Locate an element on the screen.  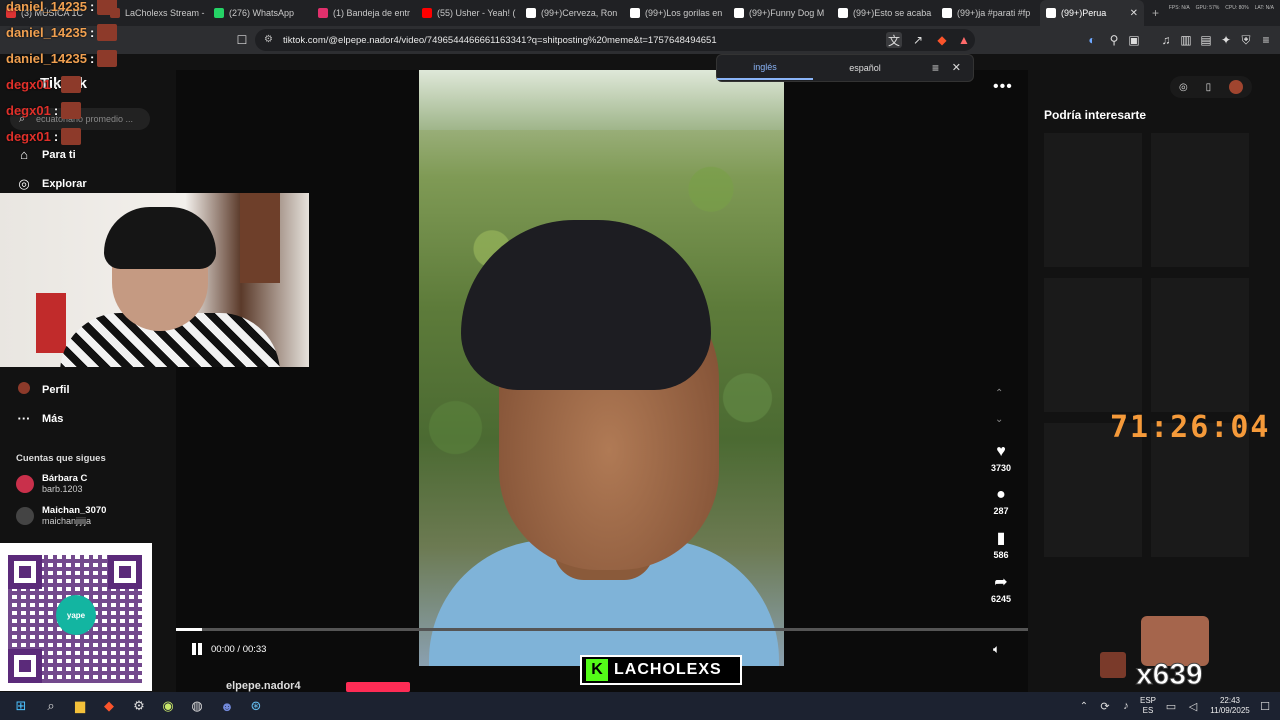
following-title: Cuentas que sigues is located at coordinates (61, 458).